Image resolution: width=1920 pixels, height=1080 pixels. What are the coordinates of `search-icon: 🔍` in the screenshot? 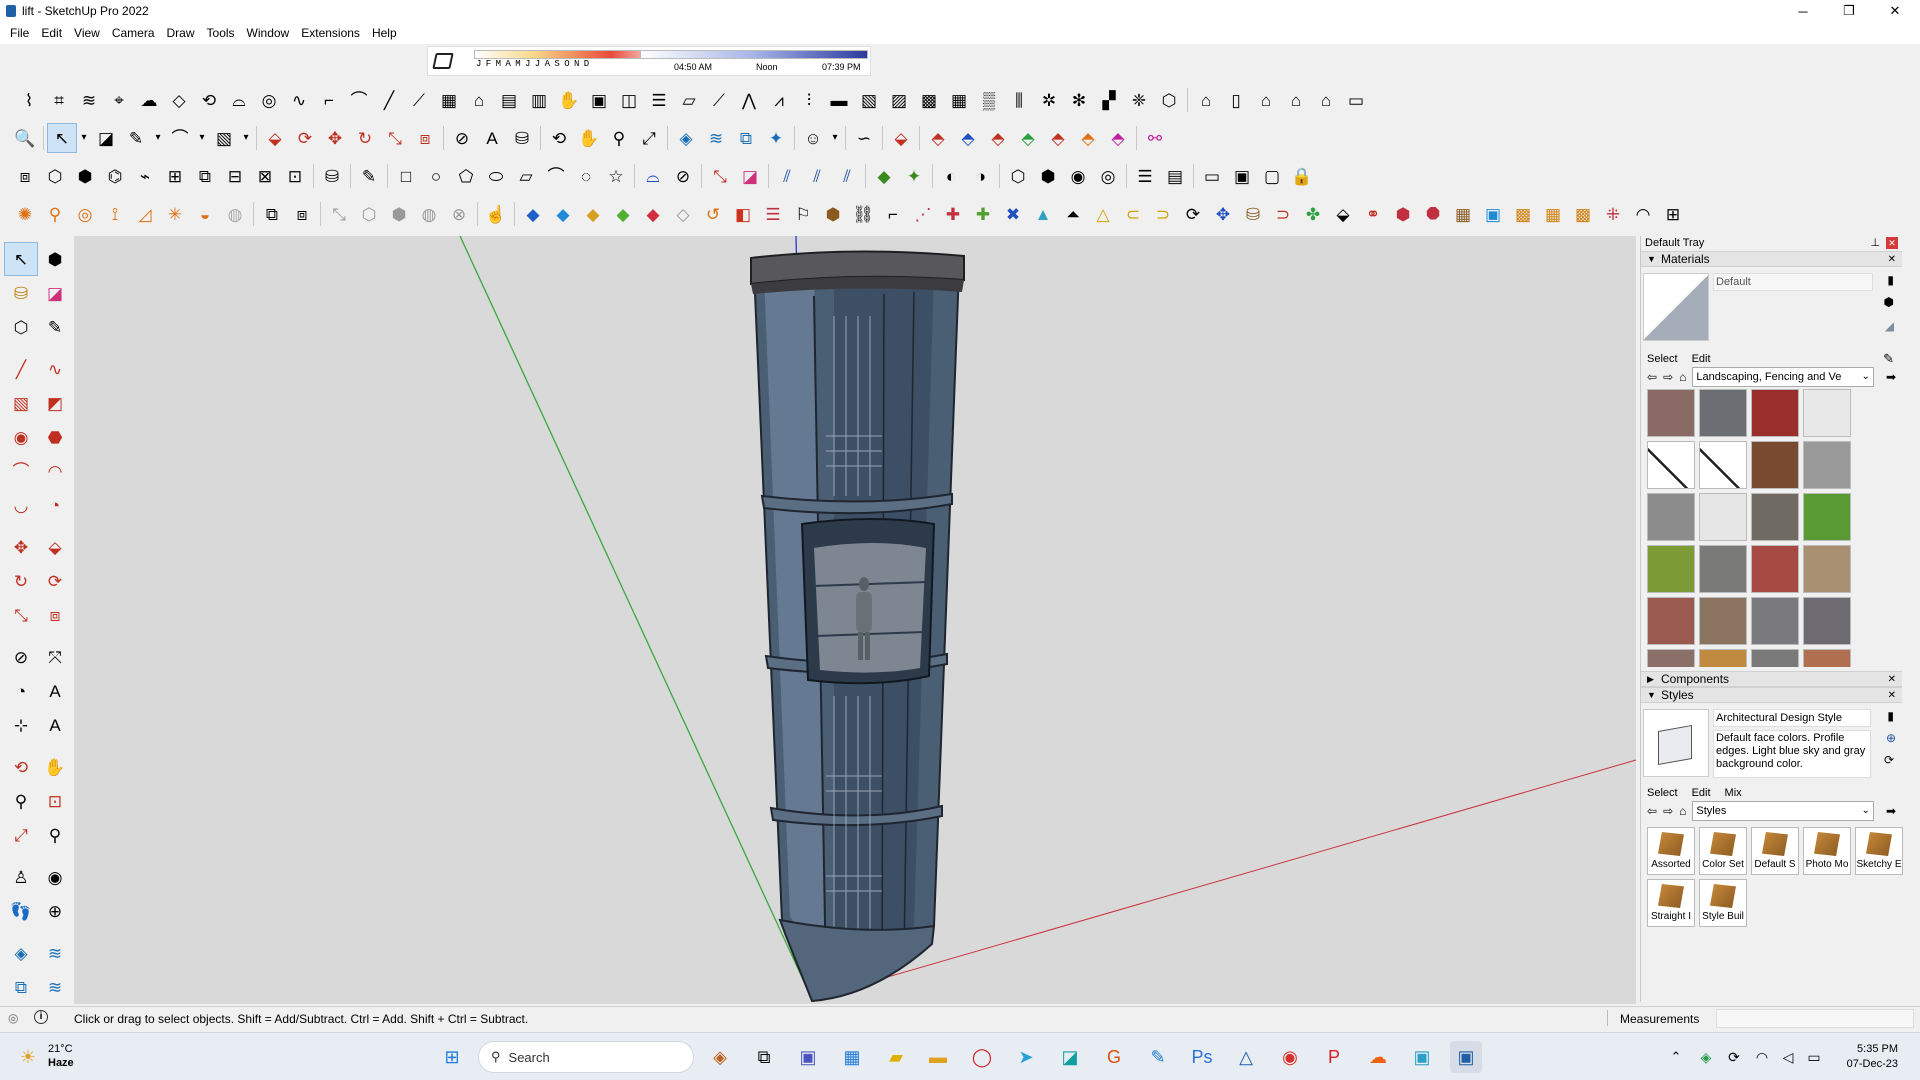 It's located at (25, 138).